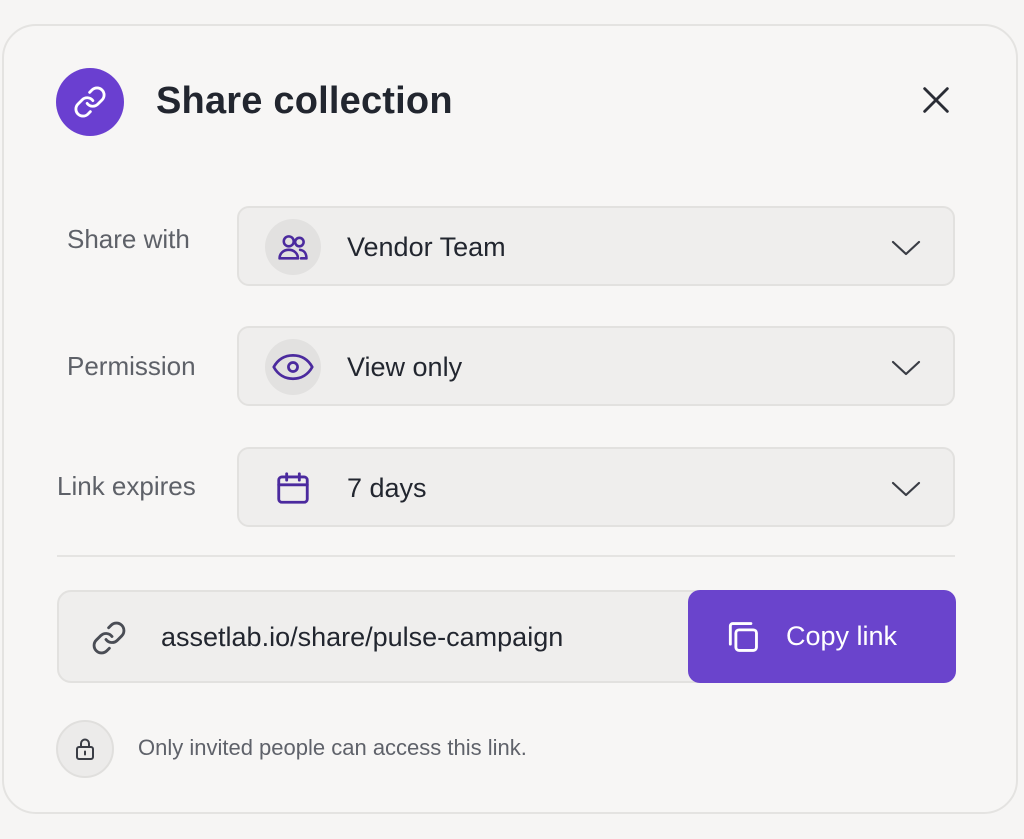 Image resolution: width=1024 pixels, height=839 pixels. I want to click on users-icon, so click(293, 247).